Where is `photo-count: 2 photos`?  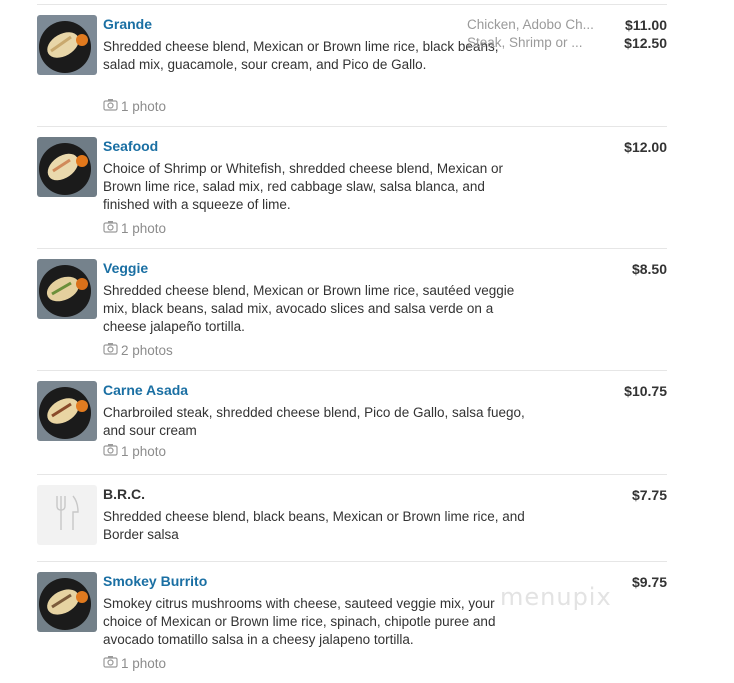 photo-count: 2 photos is located at coordinates (147, 350).